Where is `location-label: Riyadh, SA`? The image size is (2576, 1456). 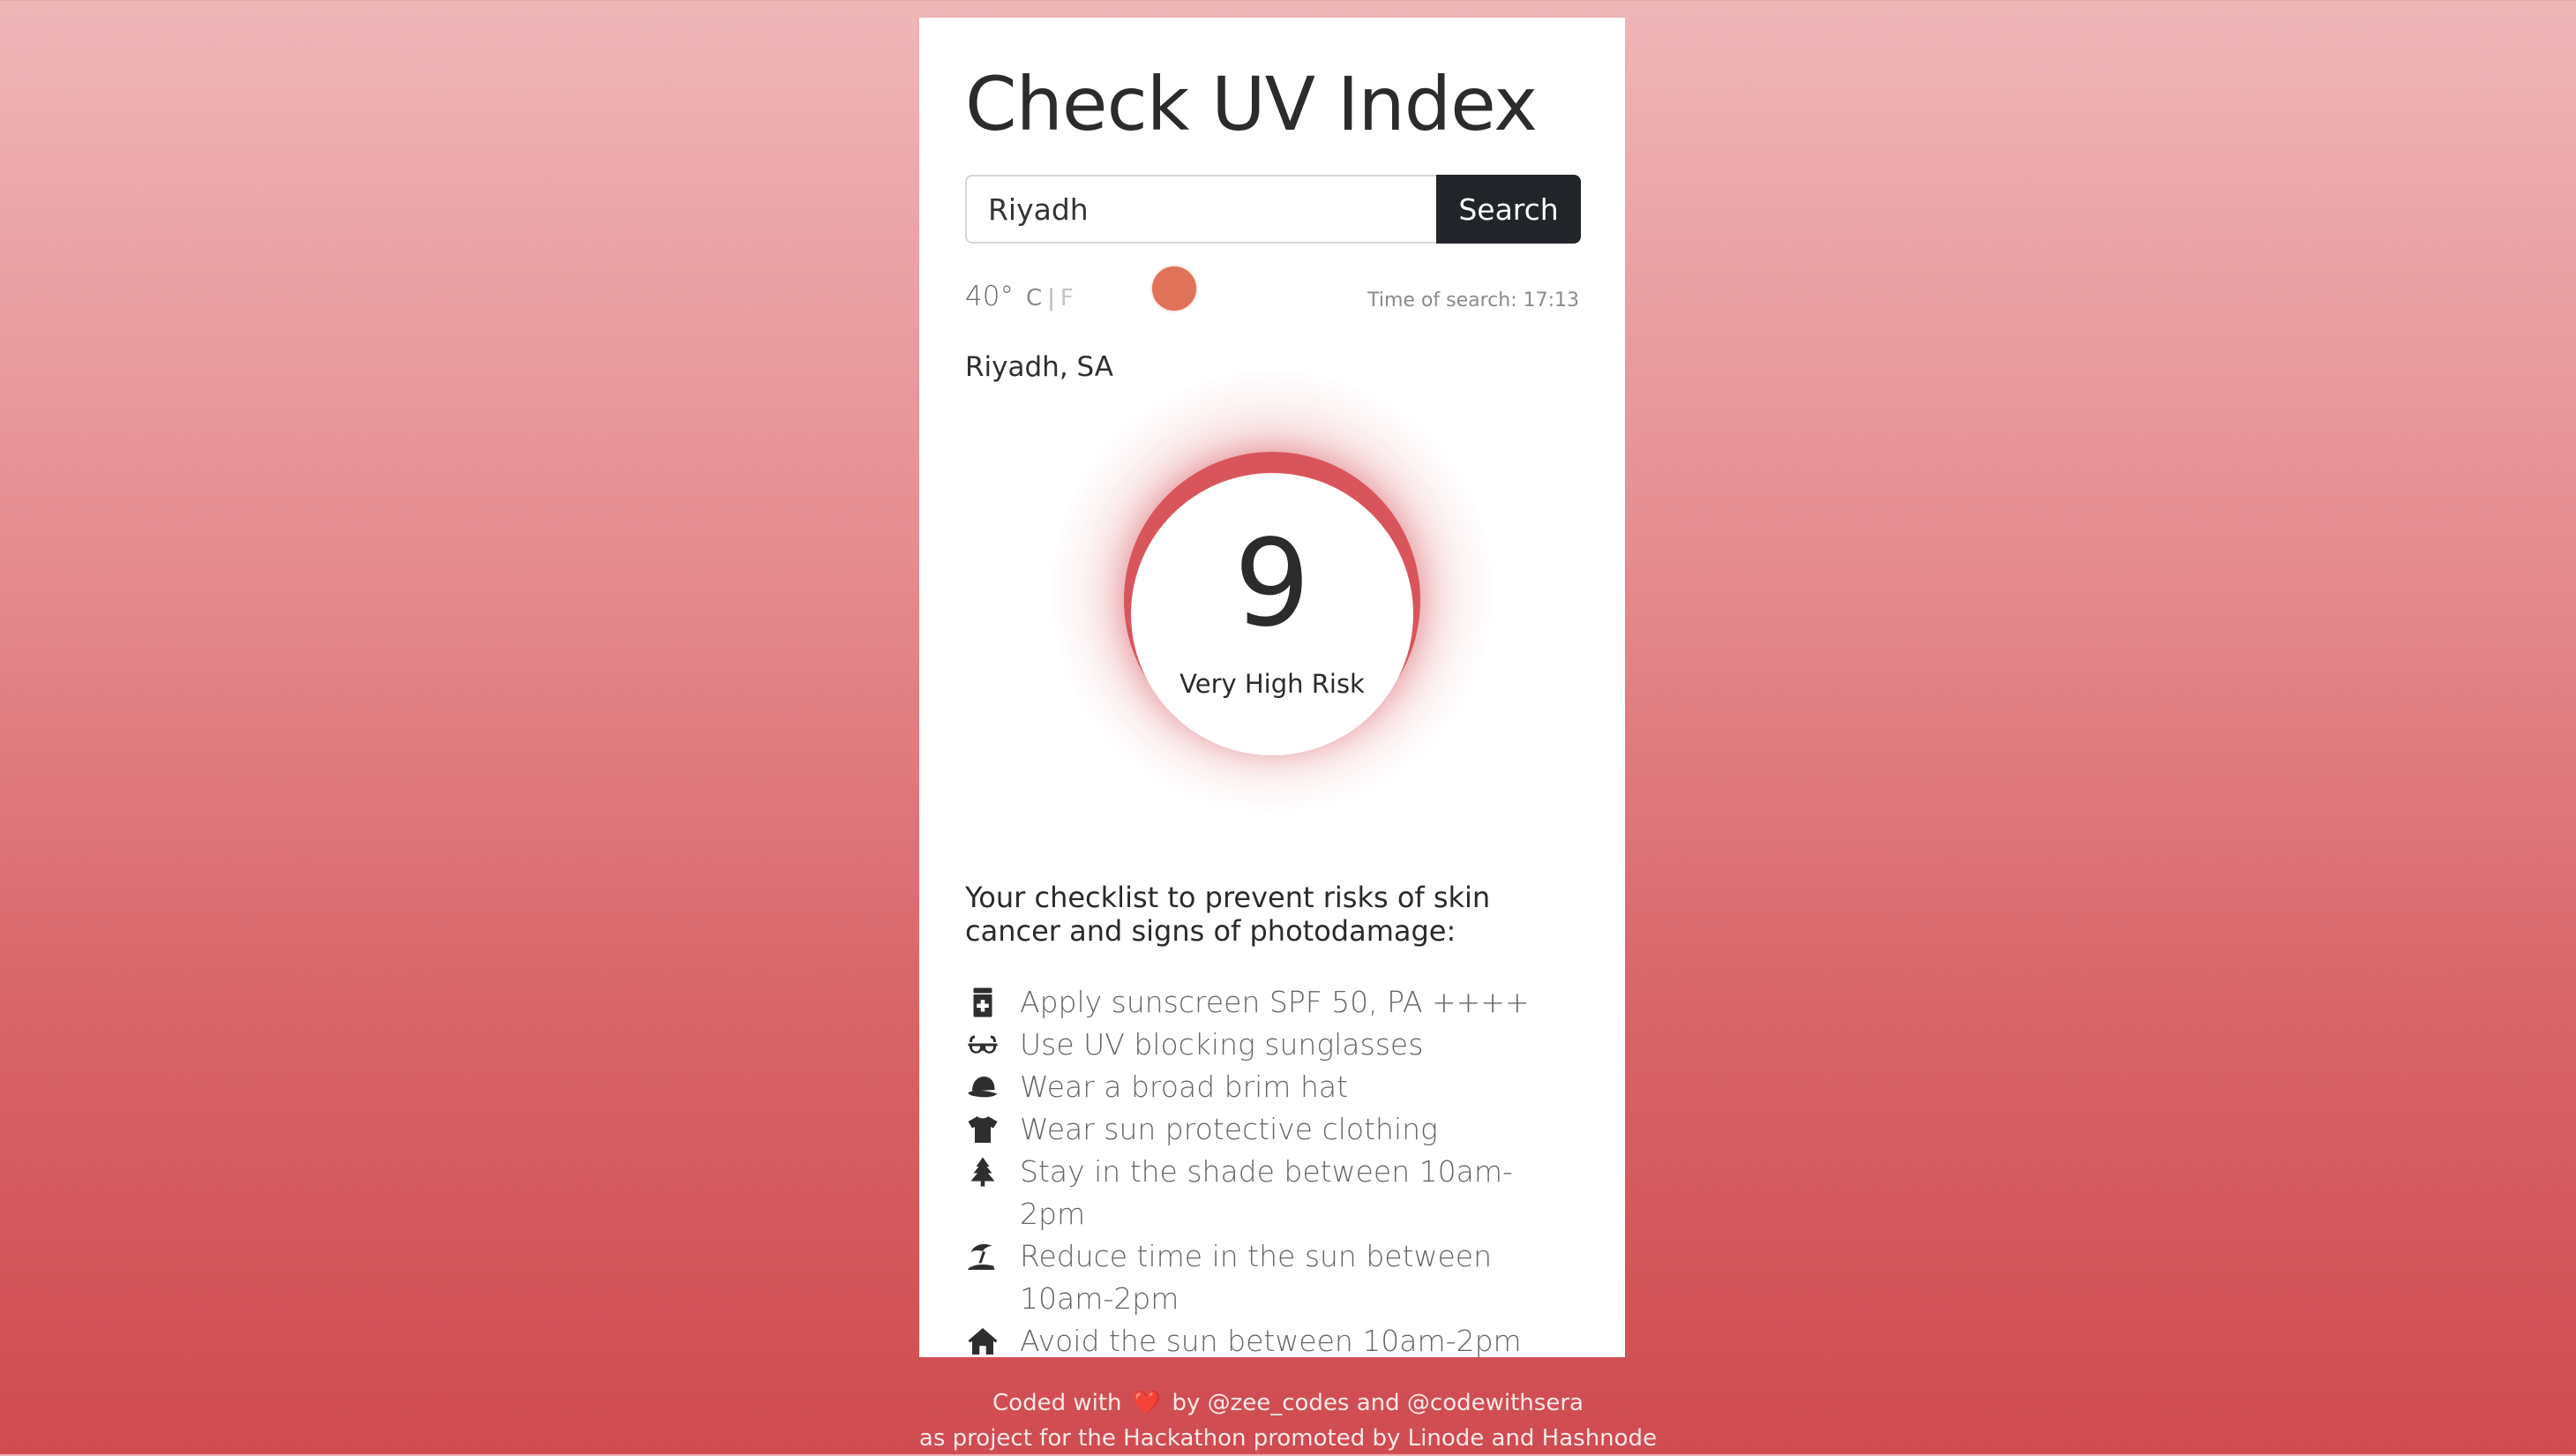 location-label: Riyadh, SA is located at coordinates (1039, 367).